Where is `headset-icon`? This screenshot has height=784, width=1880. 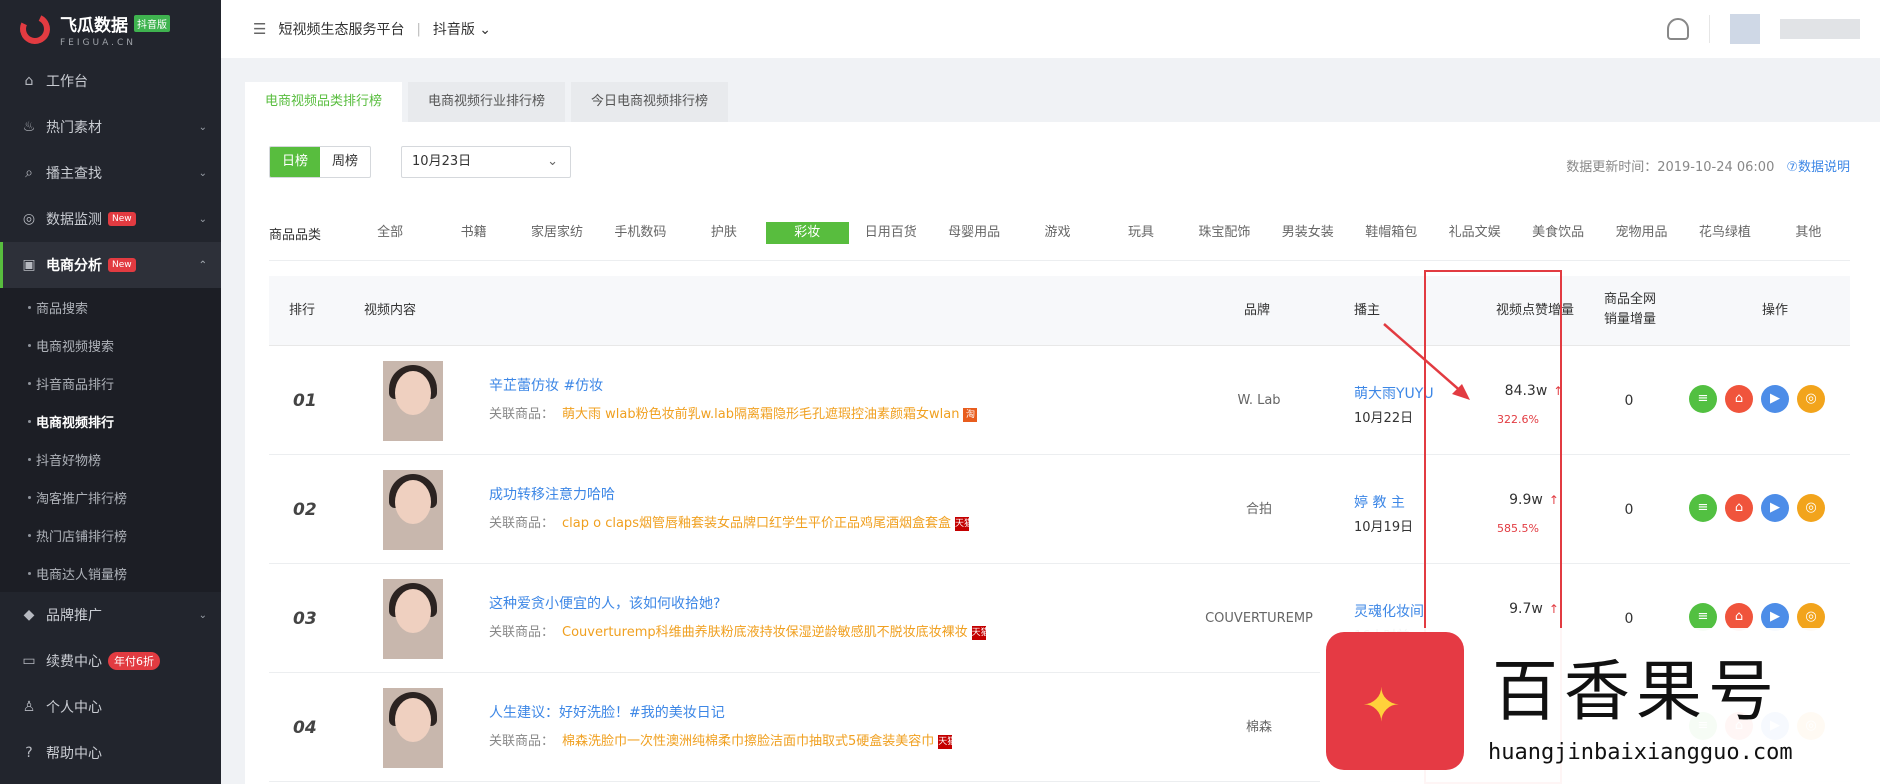
headset-icon is located at coordinates (1678, 29).